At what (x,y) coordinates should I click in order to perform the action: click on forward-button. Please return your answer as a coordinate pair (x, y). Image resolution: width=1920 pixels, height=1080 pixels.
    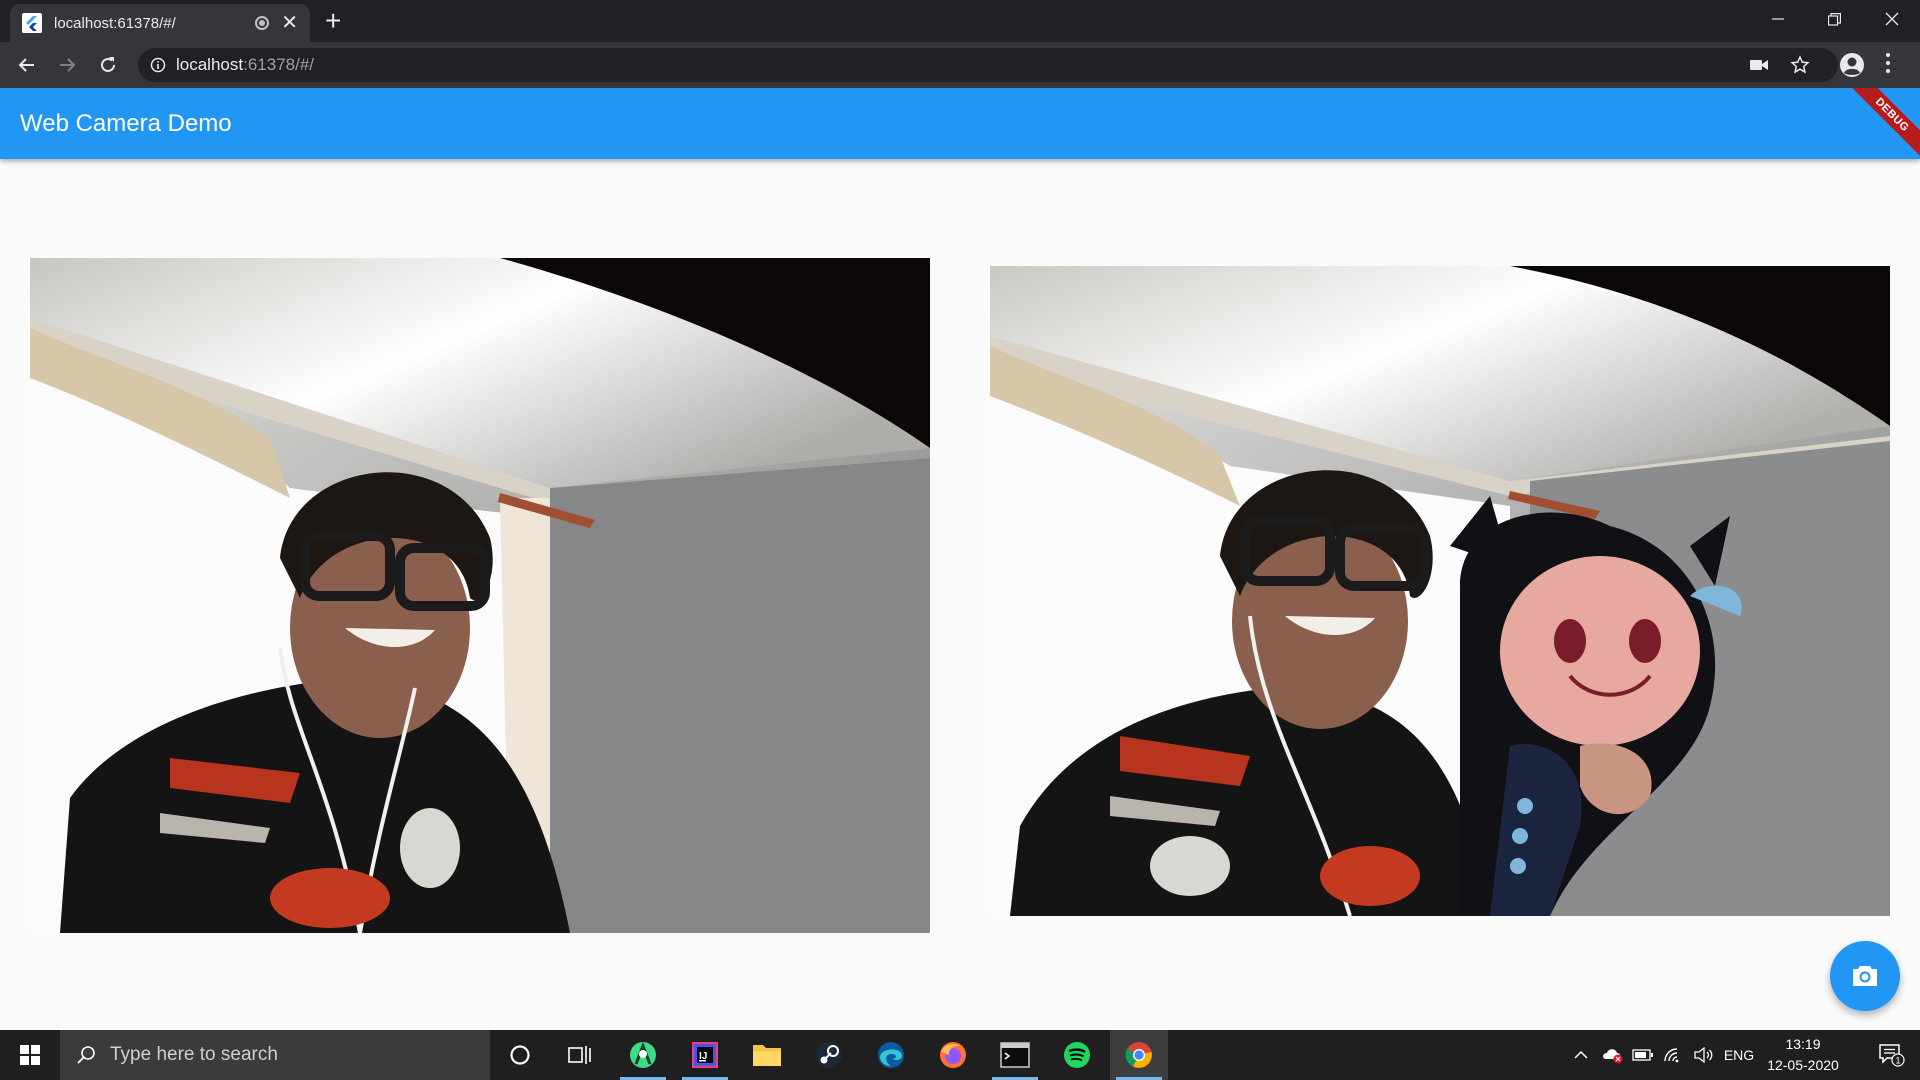
    Looking at the image, I should click on (67, 65).